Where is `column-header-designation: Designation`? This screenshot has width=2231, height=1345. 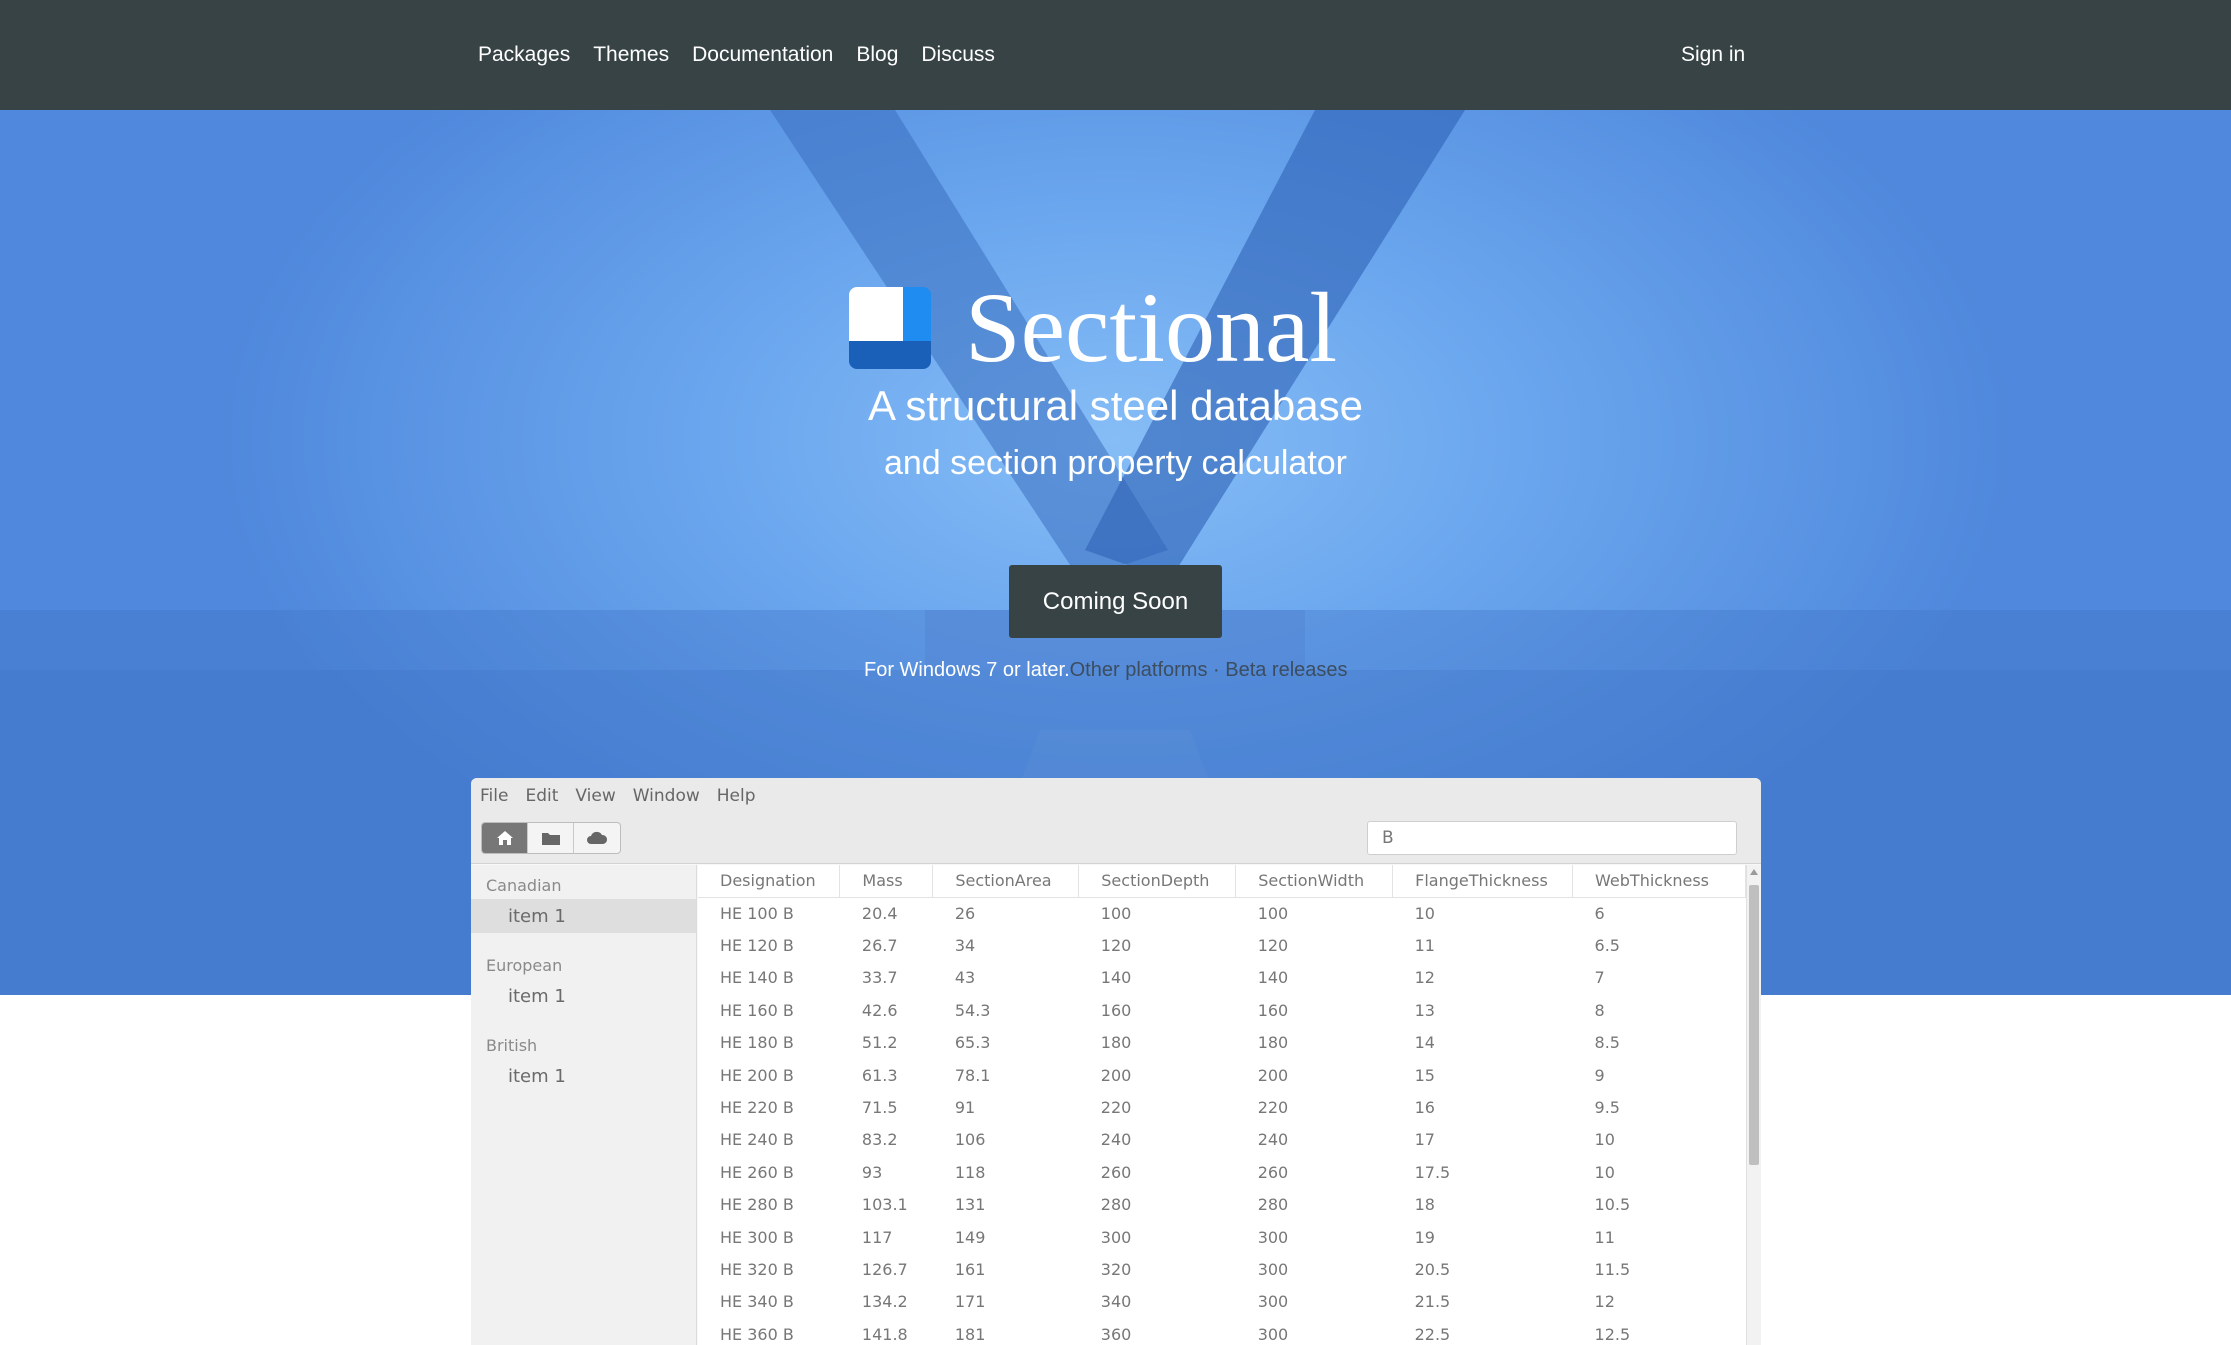 column-header-designation: Designation is located at coordinates (769, 881).